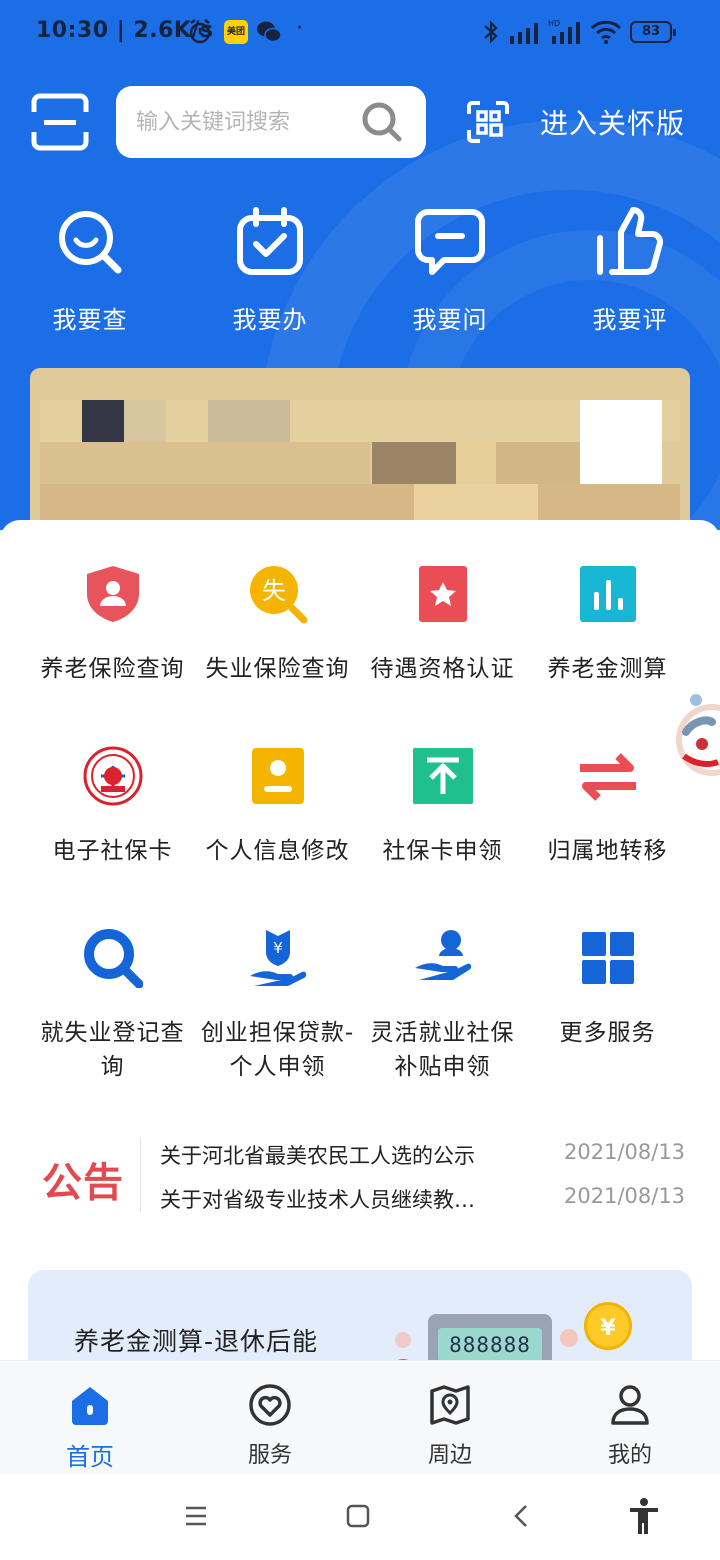 The width and height of the screenshot is (720, 1560). Describe the element at coordinates (449, 1455) in the screenshot. I see `tab-label: 周边` at that location.